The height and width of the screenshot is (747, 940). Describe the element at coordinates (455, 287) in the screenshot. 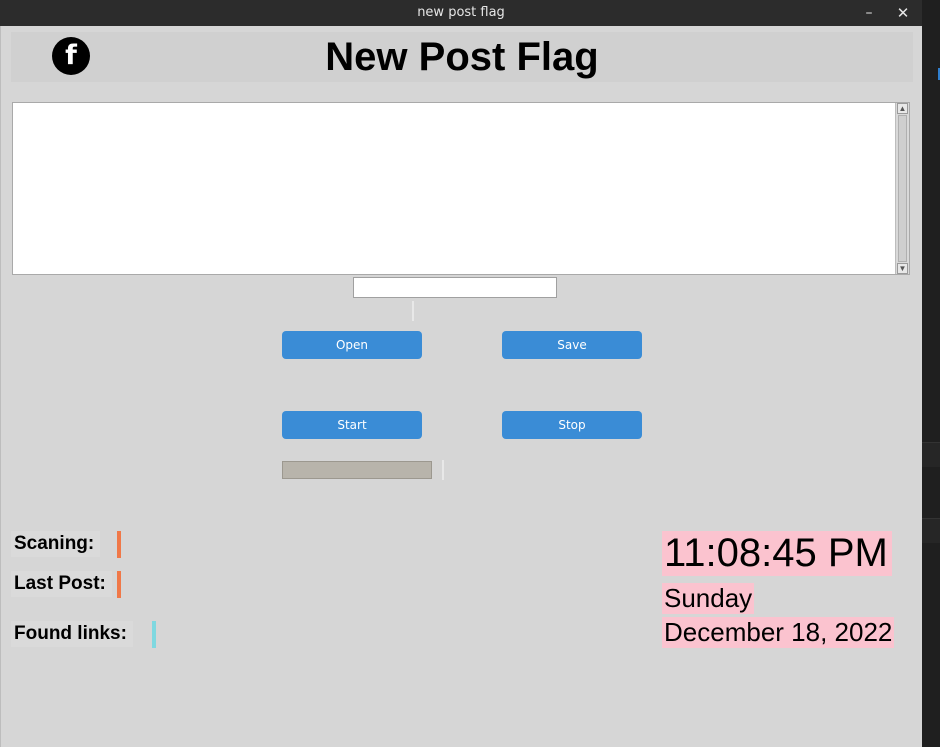

I see `keyword-entry` at that location.